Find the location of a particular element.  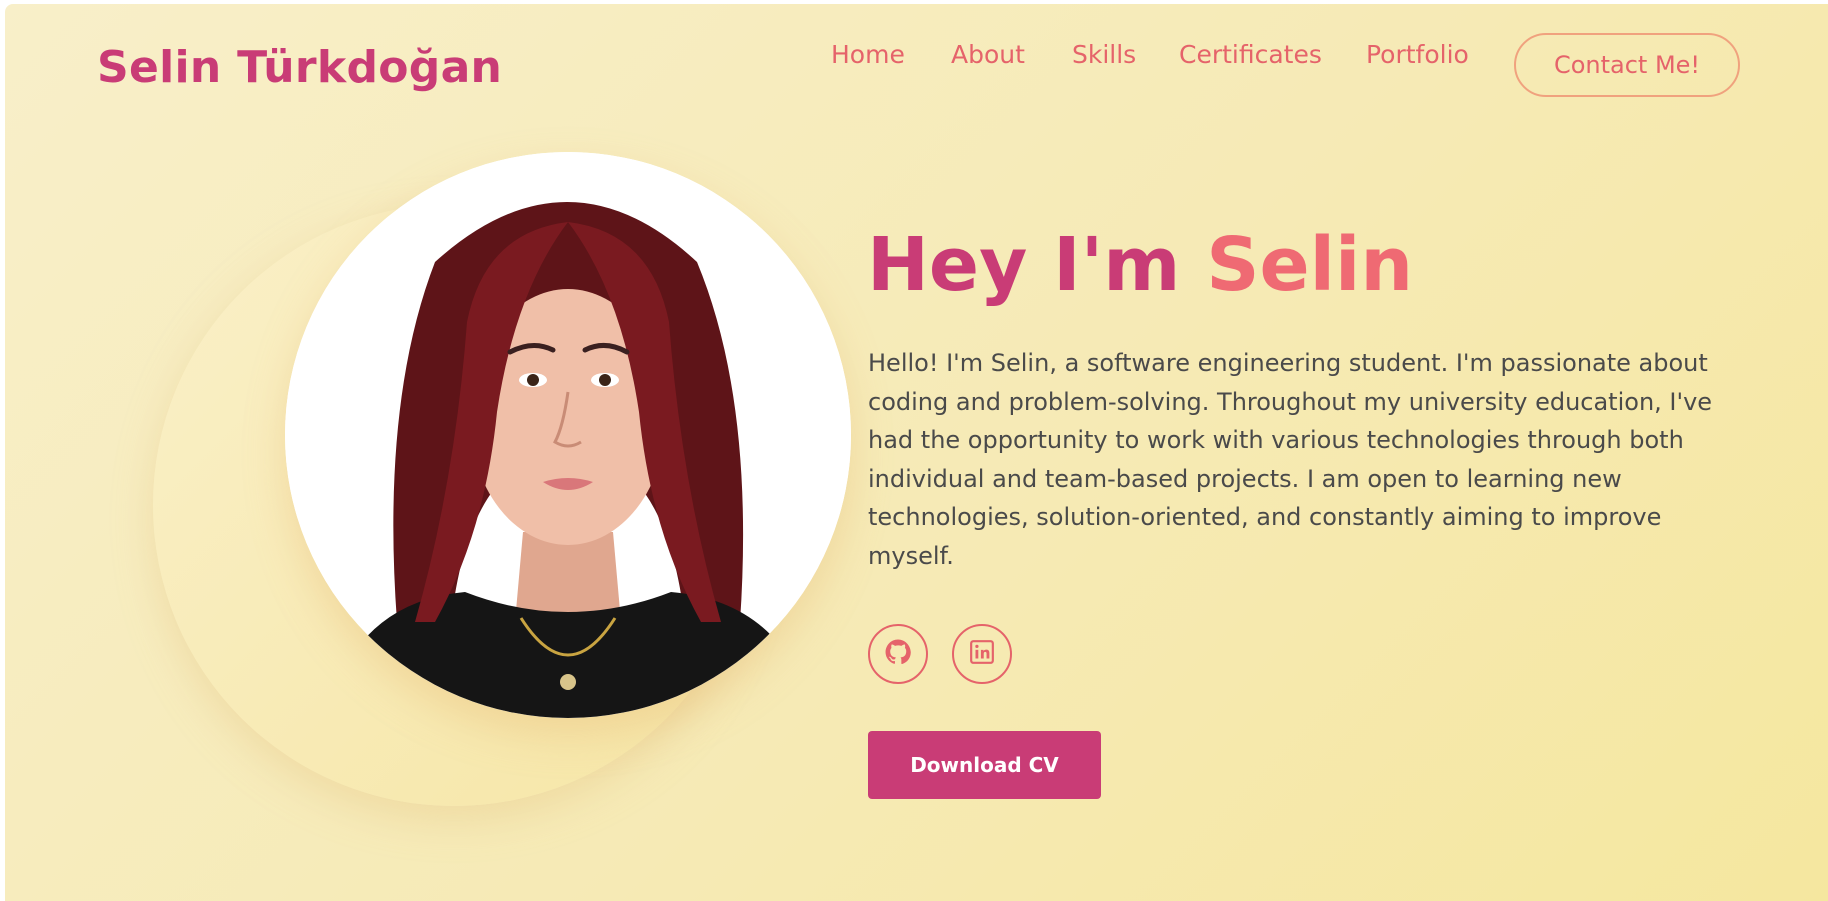

nav-portfolio: Portfolio is located at coordinates (1417, 54).